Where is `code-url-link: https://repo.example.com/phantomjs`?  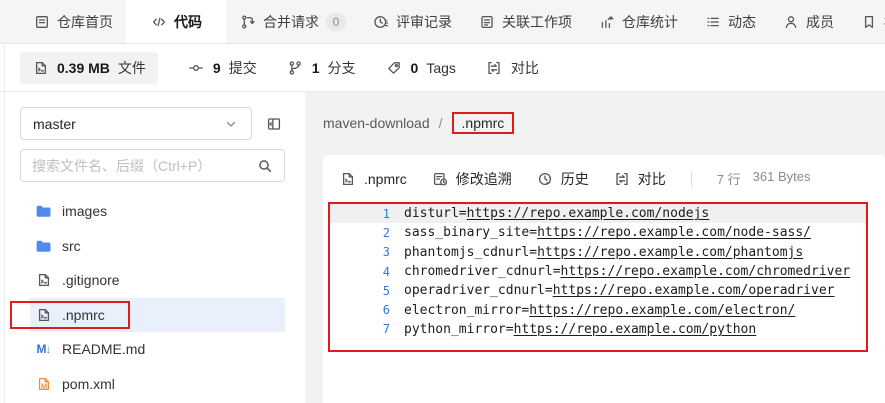
code-url-link: https://repo.example.com/phantomjs is located at coordinates (670, 252).